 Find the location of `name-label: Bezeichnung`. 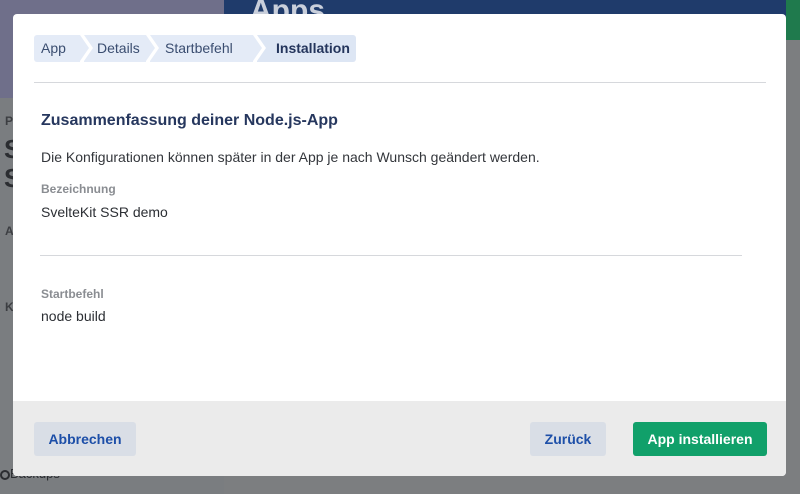

name-label: Bezeichnung is located at coordinates (78, 189).